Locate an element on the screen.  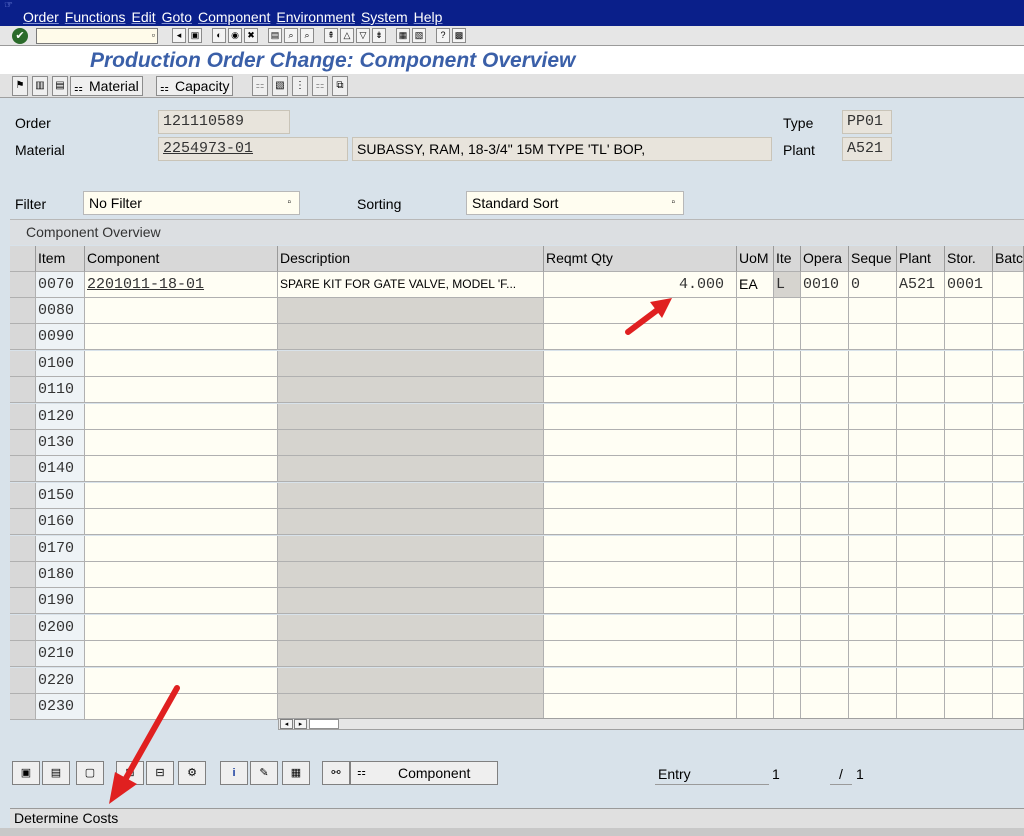
flag-icon: ⚑ is located at coordinates (20, 86).